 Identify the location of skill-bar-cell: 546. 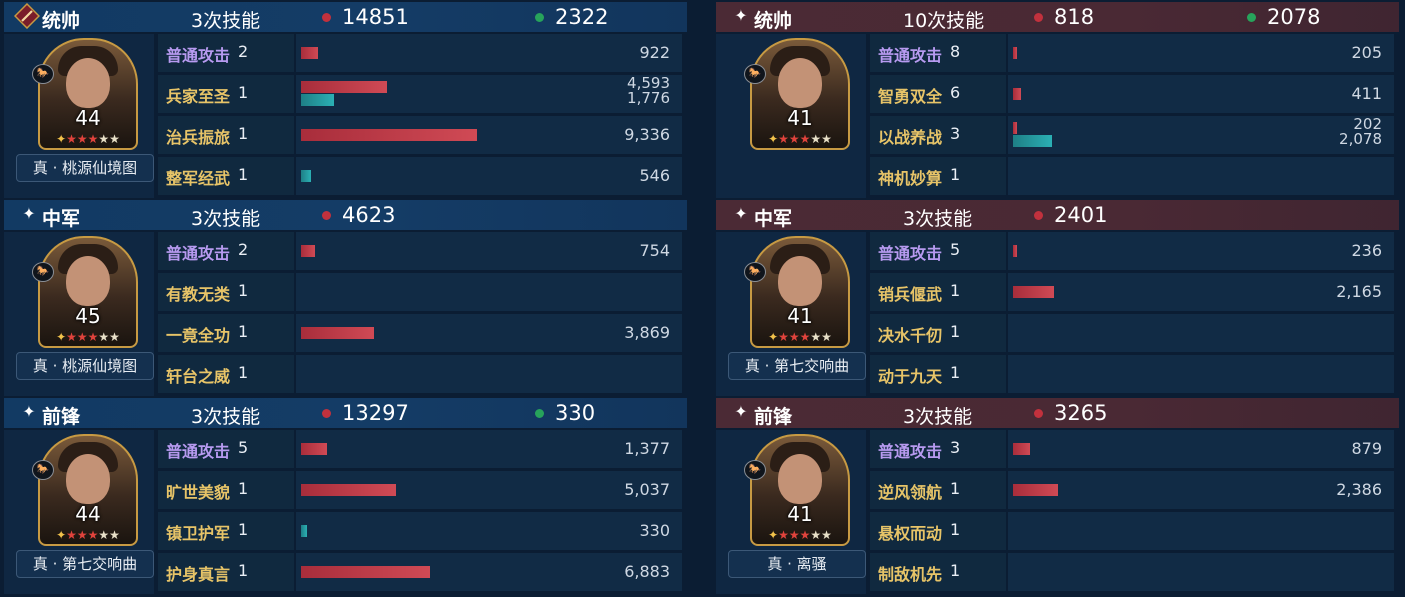
(489, 176).